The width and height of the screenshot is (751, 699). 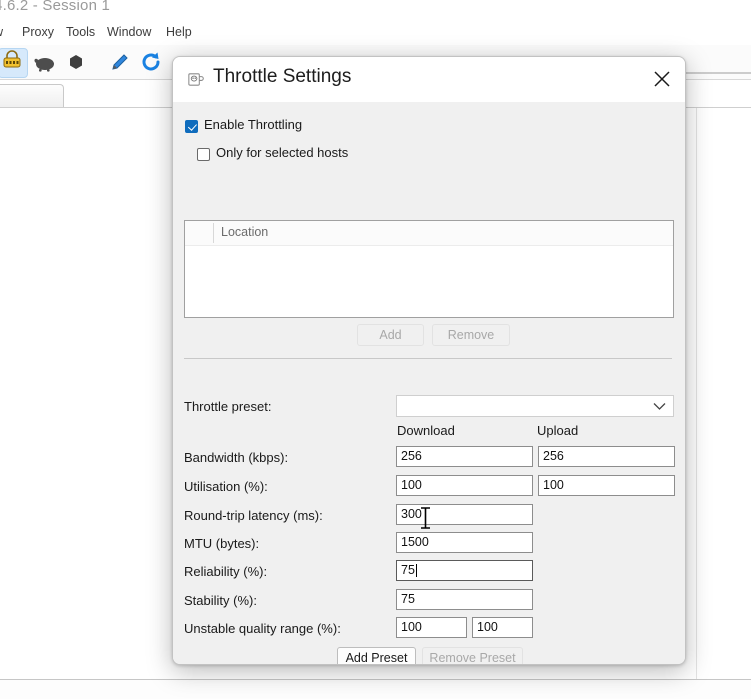 I want to click on toolbar-compose-button, so click(x=119, y=62).